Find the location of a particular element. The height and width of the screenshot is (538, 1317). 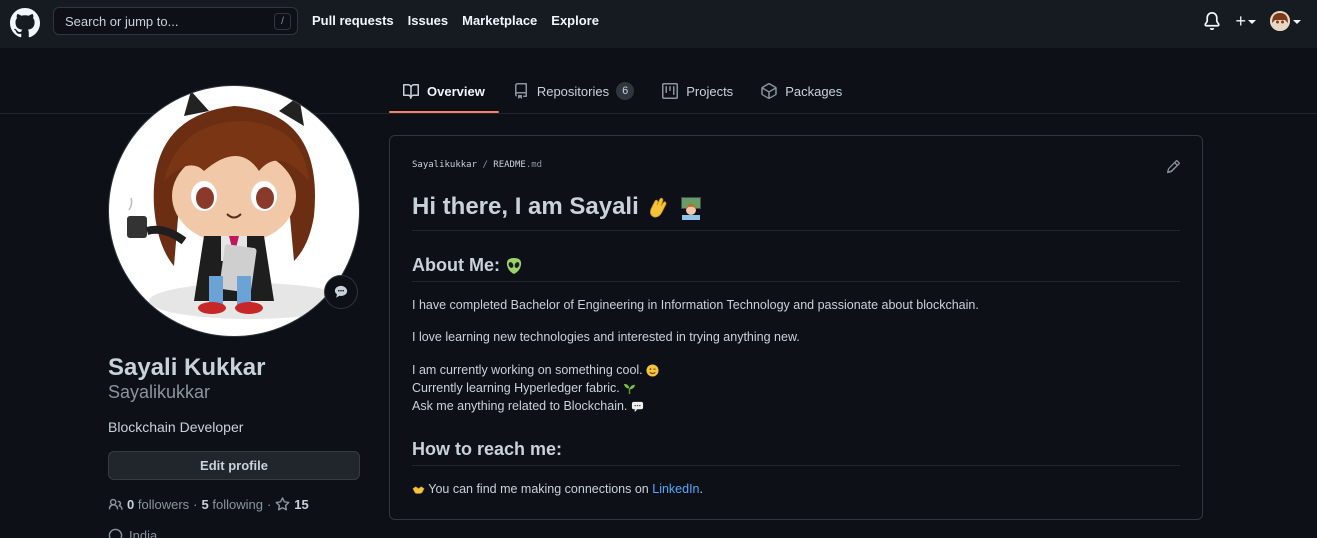

readme-owner-link: Sayalikukkar is located at coordinates (444, 165).